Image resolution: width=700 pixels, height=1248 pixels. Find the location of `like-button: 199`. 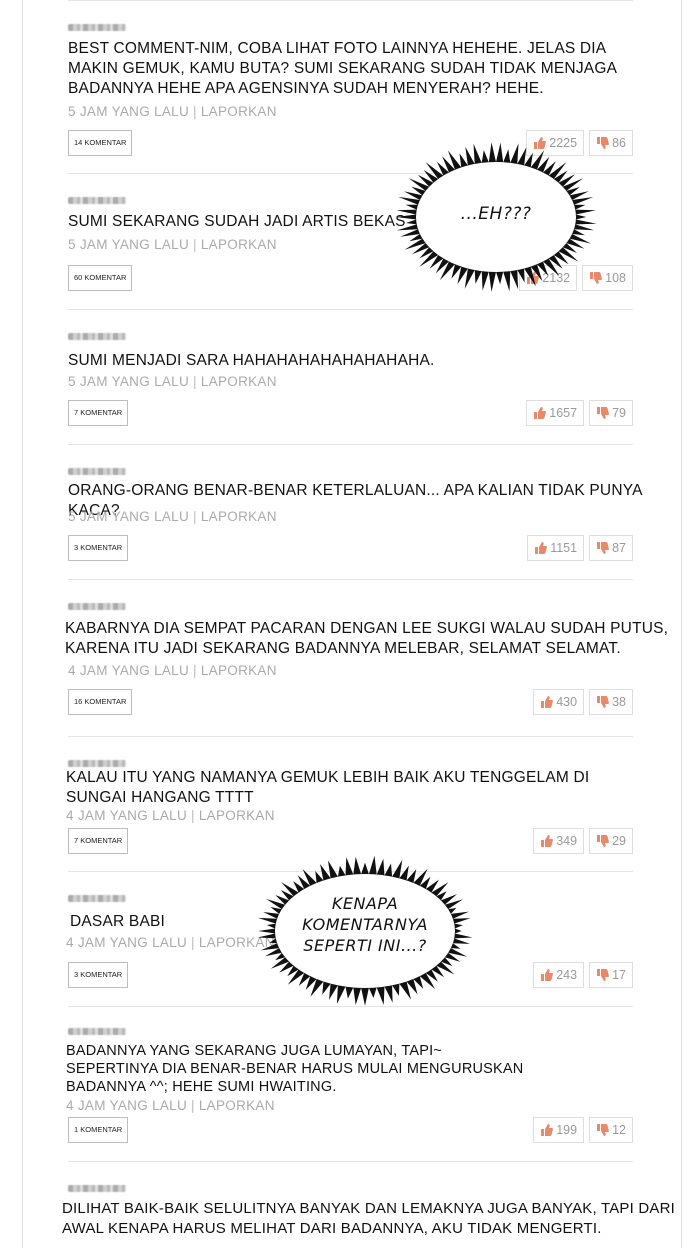

like-button: 199 is located at coordinates (559, 1130).